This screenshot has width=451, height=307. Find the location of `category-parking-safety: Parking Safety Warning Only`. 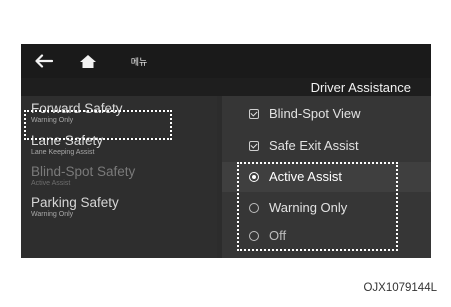

category-parking-safety: Parking Safety Warning Only is located at coordinates (75, 207).